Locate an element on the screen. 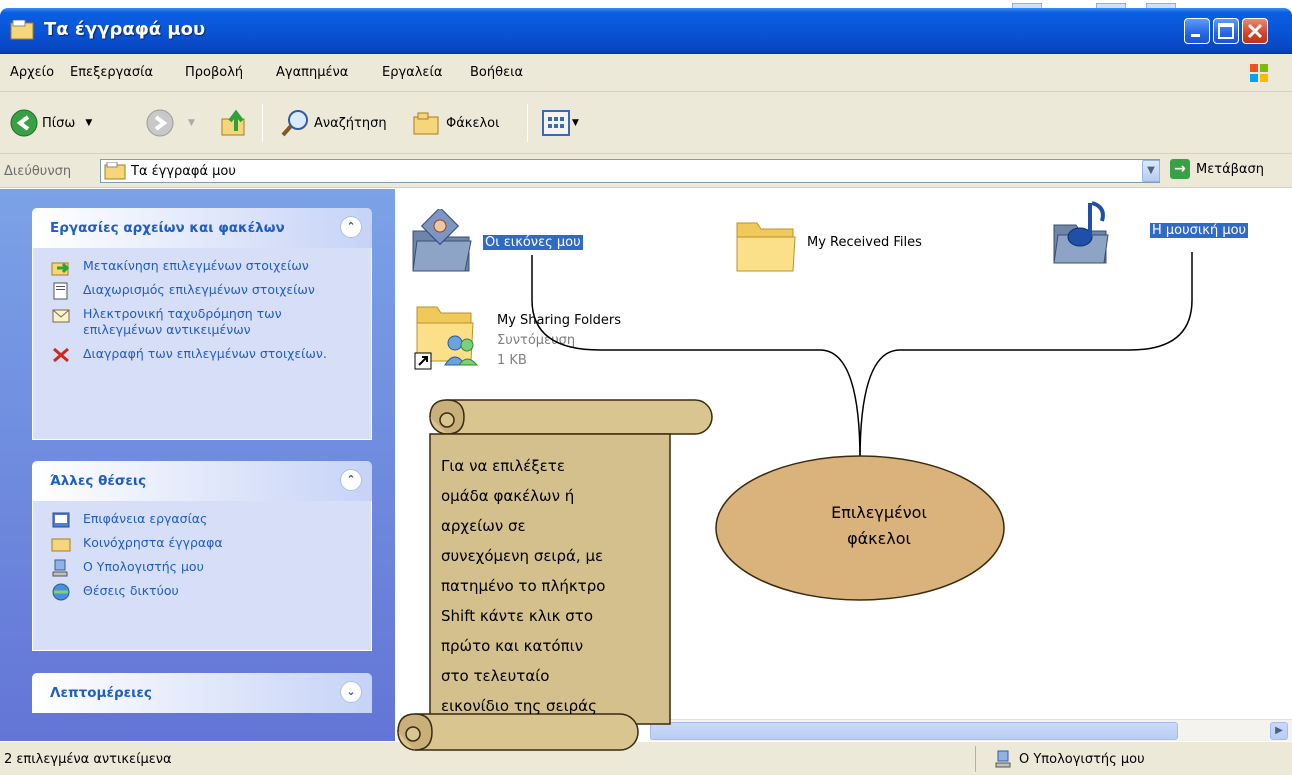 Image resolution: width=1292 pixels, height=775 pixels. instruction-line: συνεχόμενη σειρά, με is located at coordinates (522, 556).